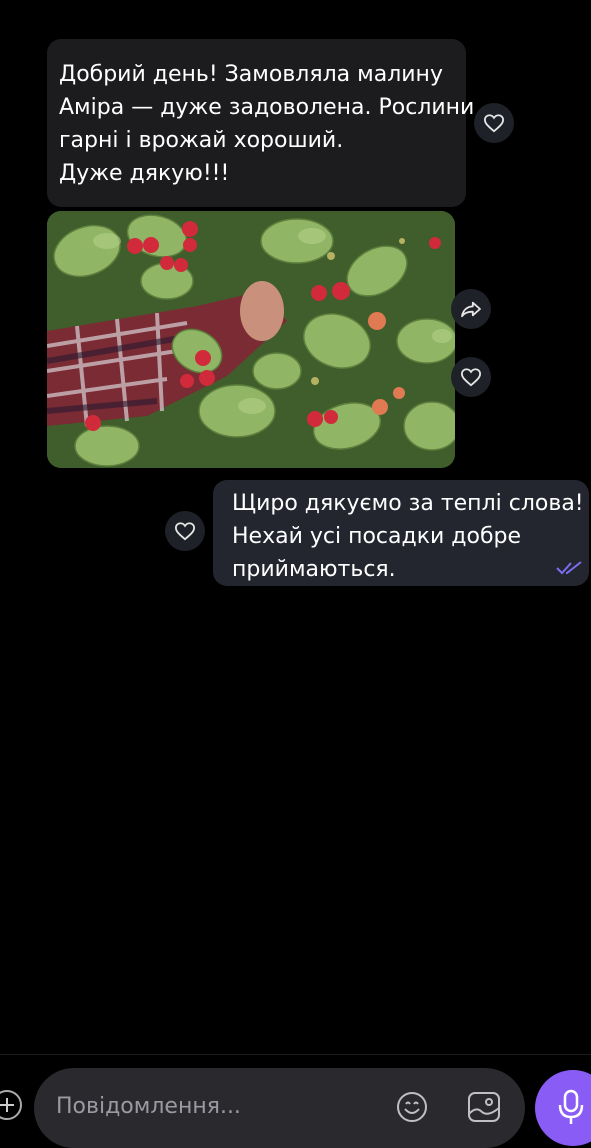  What do you see at coordinates (314, 569) in the screenshot?
I see `message-text-line: приймаються.` at bounding box center [314, 569].